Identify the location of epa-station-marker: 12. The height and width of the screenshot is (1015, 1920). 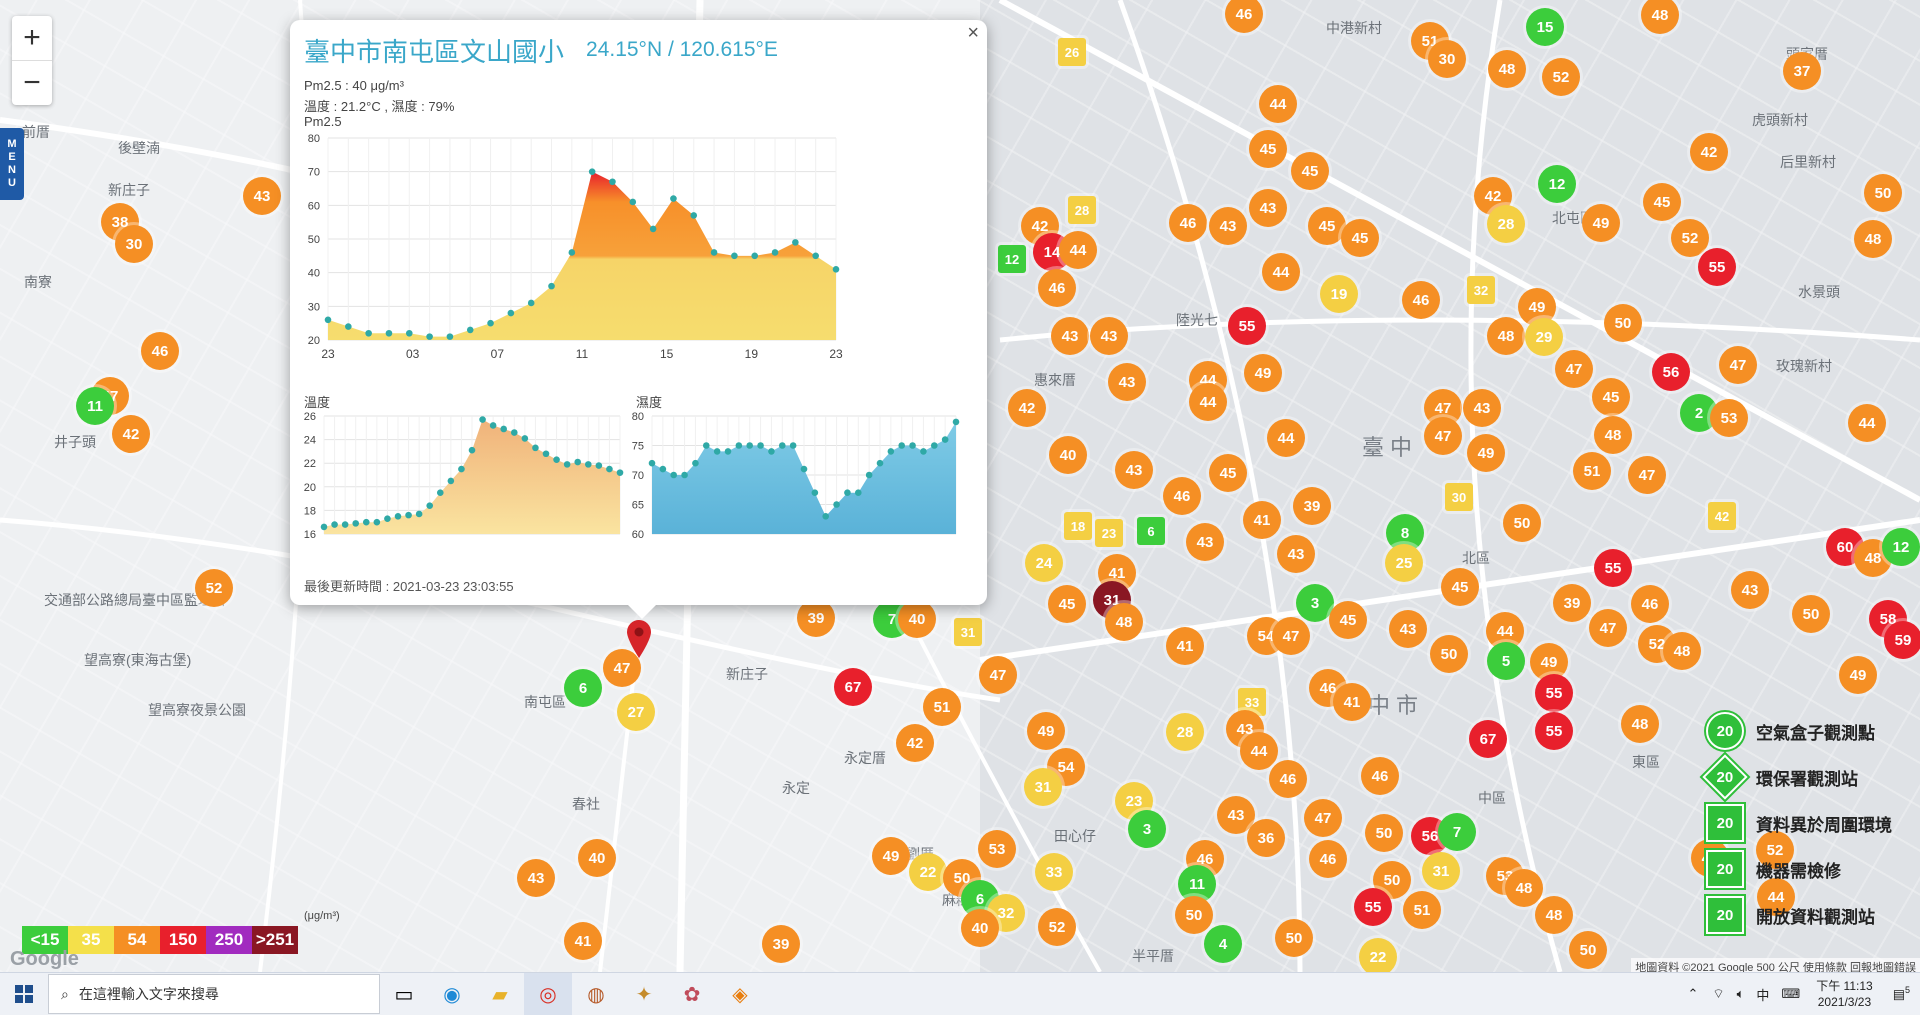
(1012, 259).